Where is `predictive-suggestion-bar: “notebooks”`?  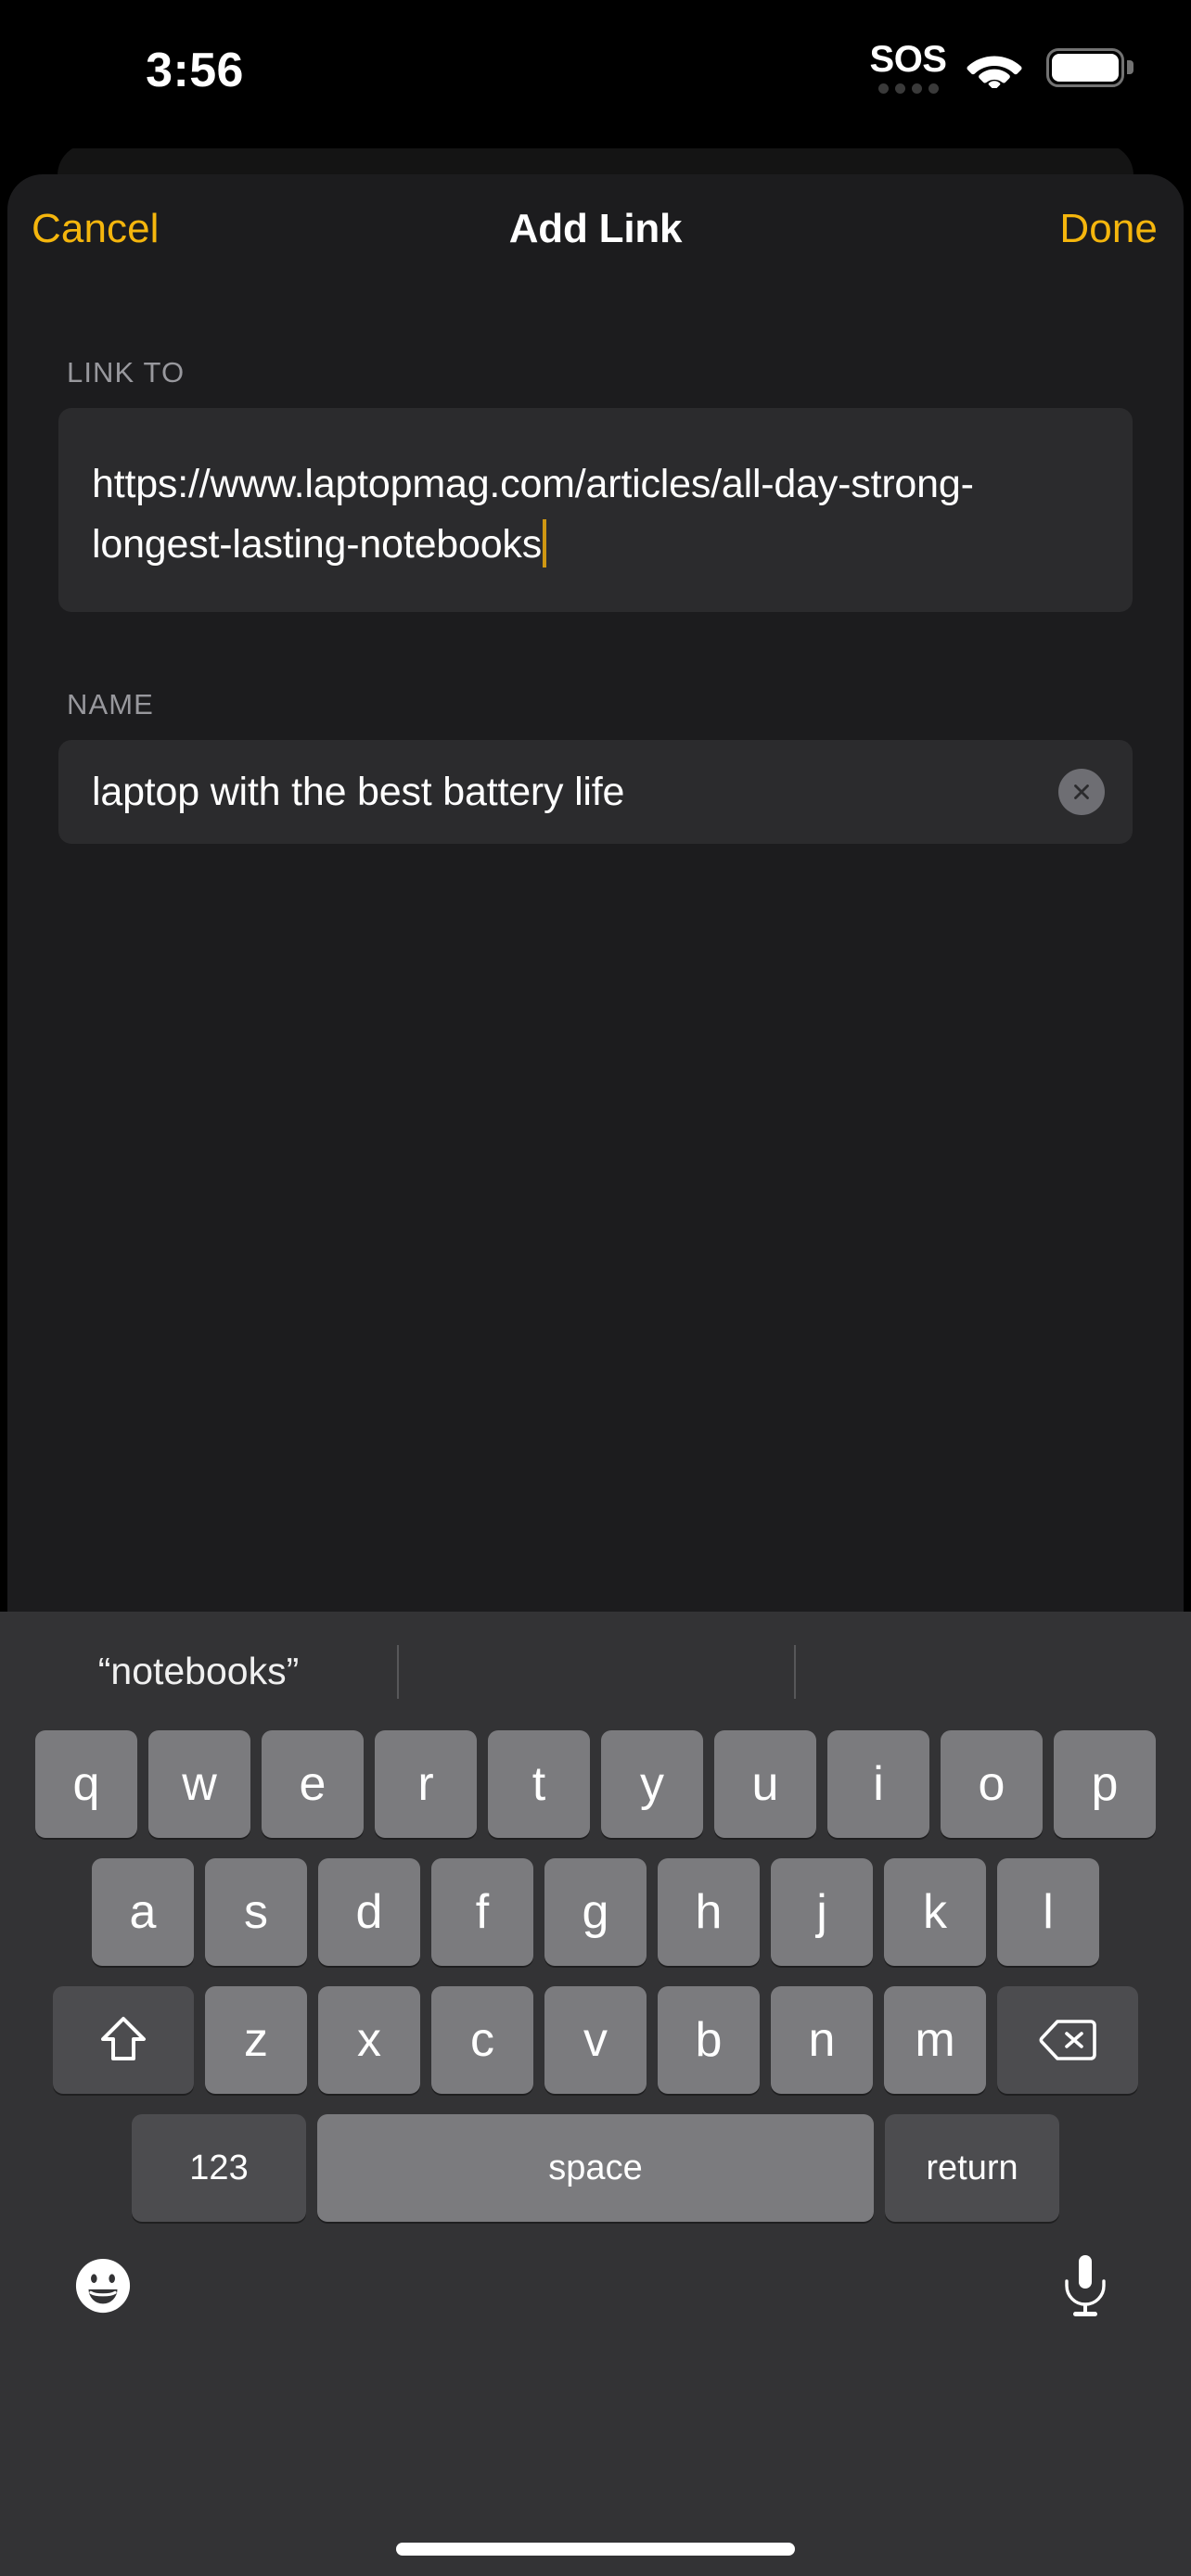
predictive-suggestion-bar: “notebooks” is located at coordinates (595, 1671).